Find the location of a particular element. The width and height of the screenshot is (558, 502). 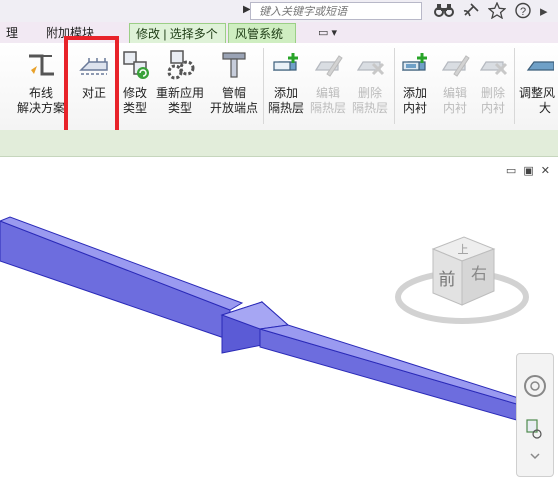

routing-solutions-label-2: 解决方案 is located at coordinates (40, 108).